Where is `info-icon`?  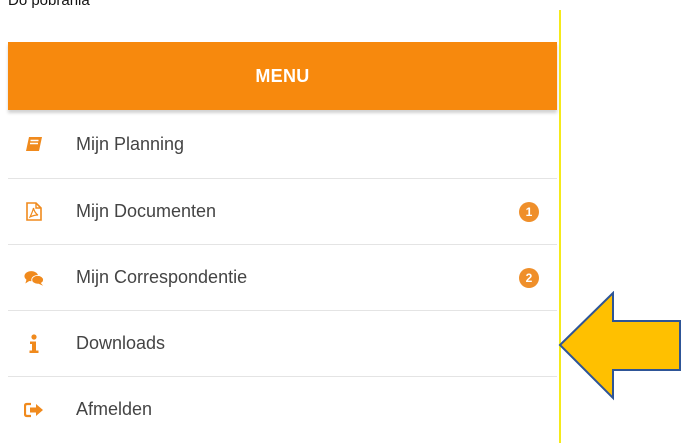
info-icon is located at coordinates (34, 343).